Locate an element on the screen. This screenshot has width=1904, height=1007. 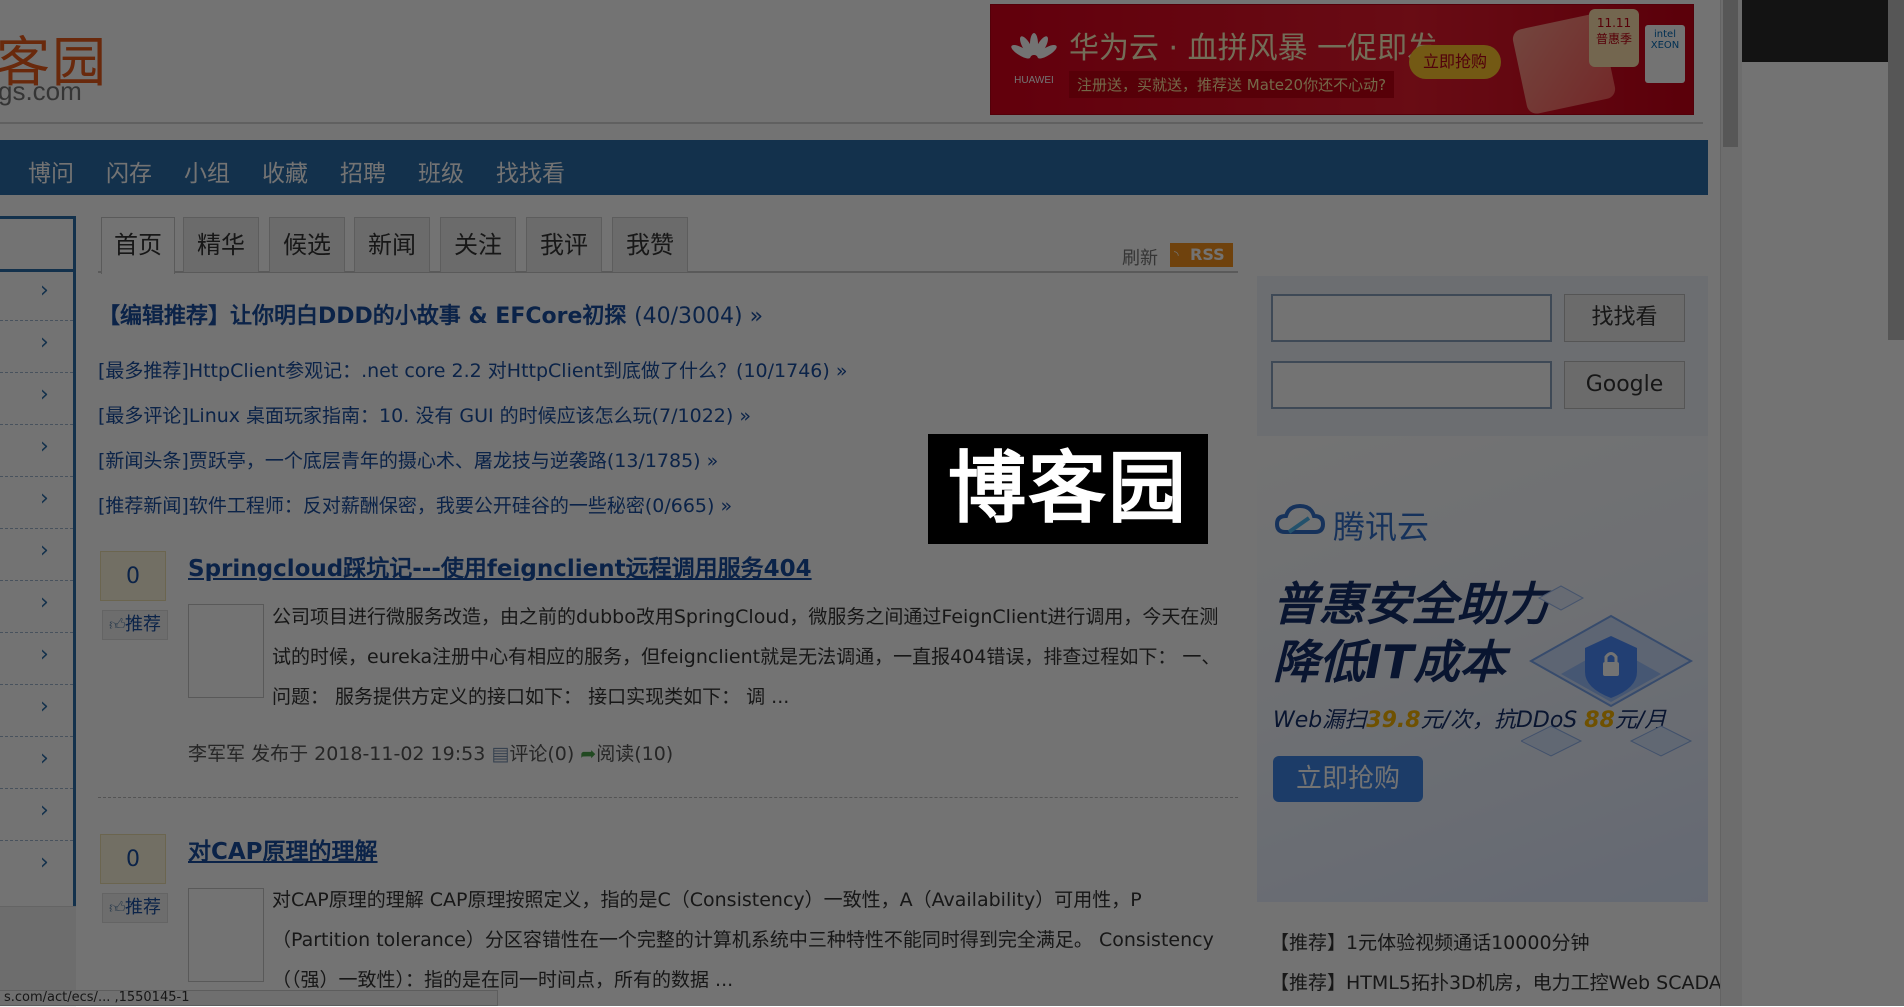
tab-my-likes: 我赞 is located at coordinates (650, 244).